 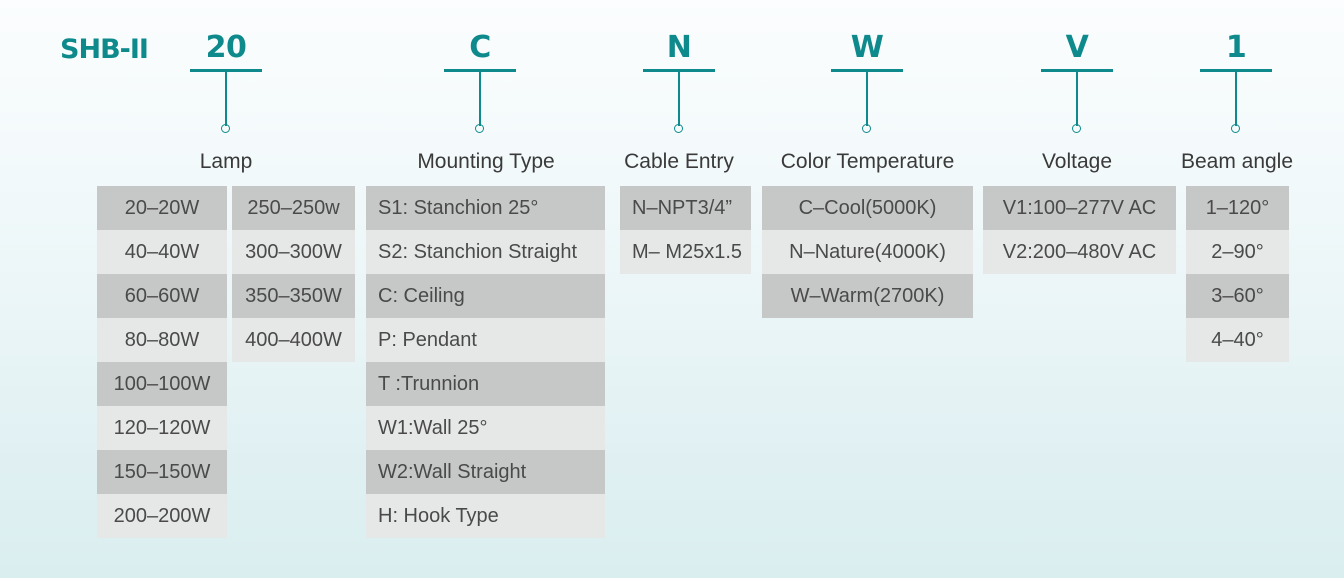 What do you see at coordinates (485, 384) in the screenshot?
I see `option-cell: T :Trunnion` at bounding box center [485, 384].